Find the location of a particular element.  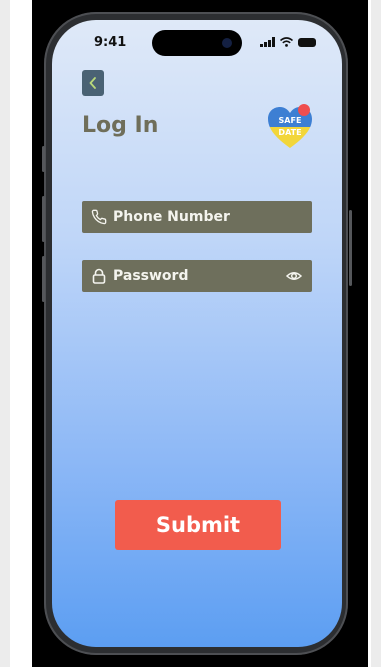

safe-date-logo: SAFE DATE is located at coordinates (290, 127).